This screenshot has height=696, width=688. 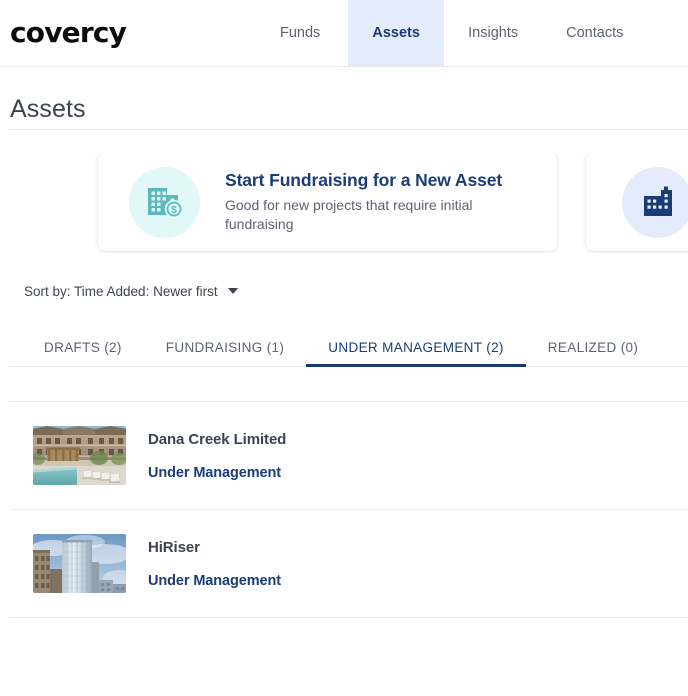 I want to click on tab-realized-label: REALIZED (0), so click(x=593, y=347).